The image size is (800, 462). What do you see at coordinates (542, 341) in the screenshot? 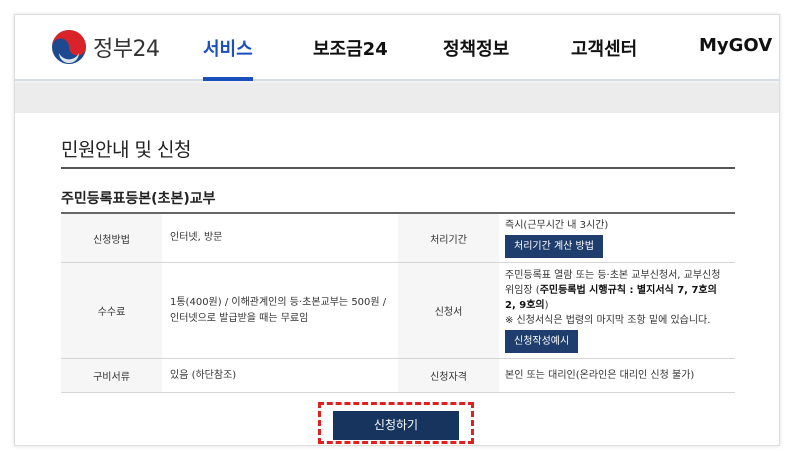
I see `form-example-button: 신청작성예시` at bounding box center [542, 341].